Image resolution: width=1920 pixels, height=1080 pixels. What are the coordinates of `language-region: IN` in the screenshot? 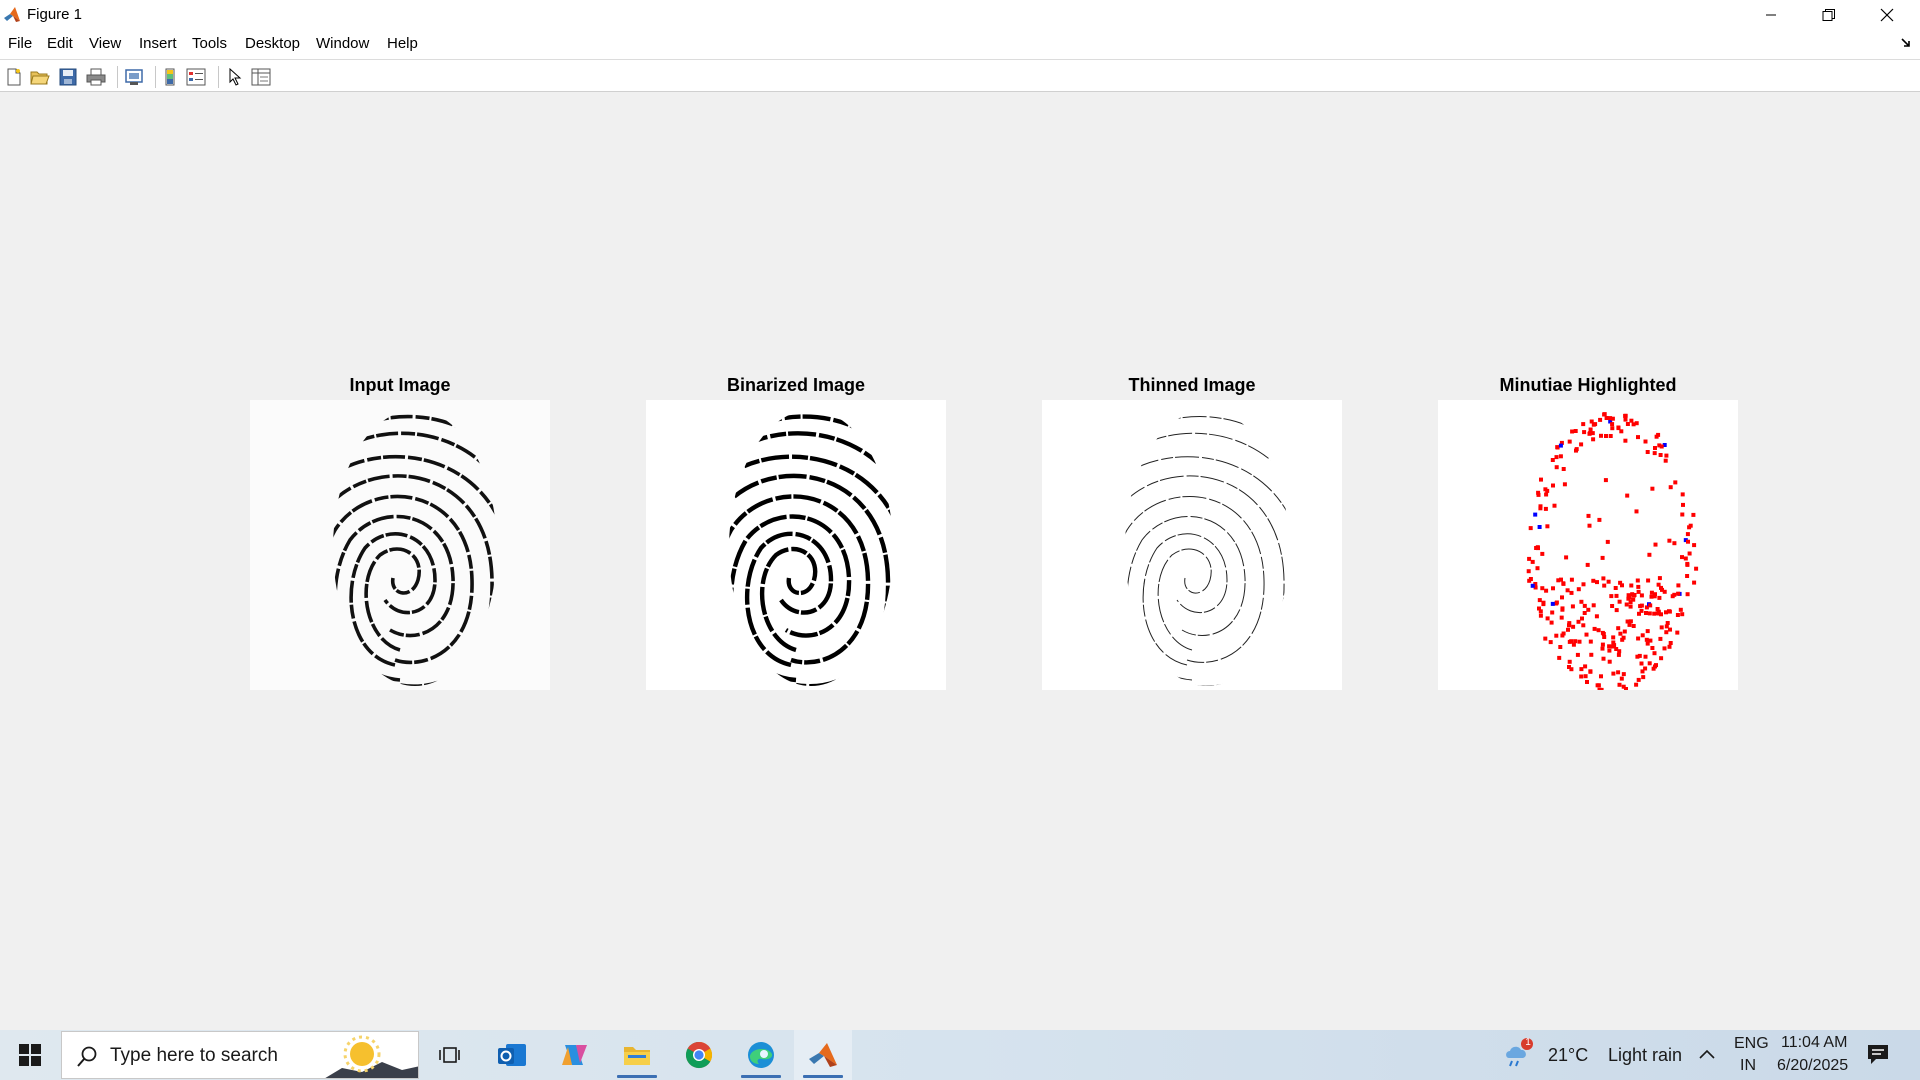 It's located at (1748, 1066).